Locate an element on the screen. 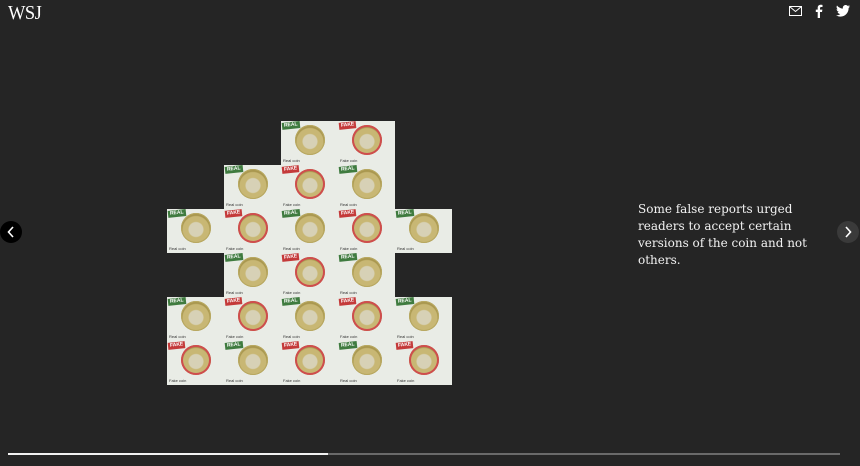  slideshow-progress-bar is located at coordinates (424, 454).